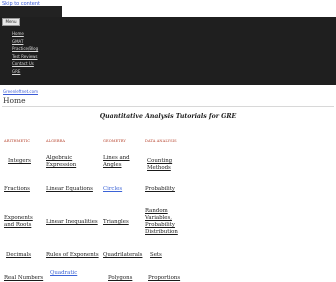 Image resolution: width=336 pixels, height=282 pixels. What do you see at coordinates (120, 278) in the screenshot?
I see `topic-link-polygons: Polygons` at bounding box center [120, 278].